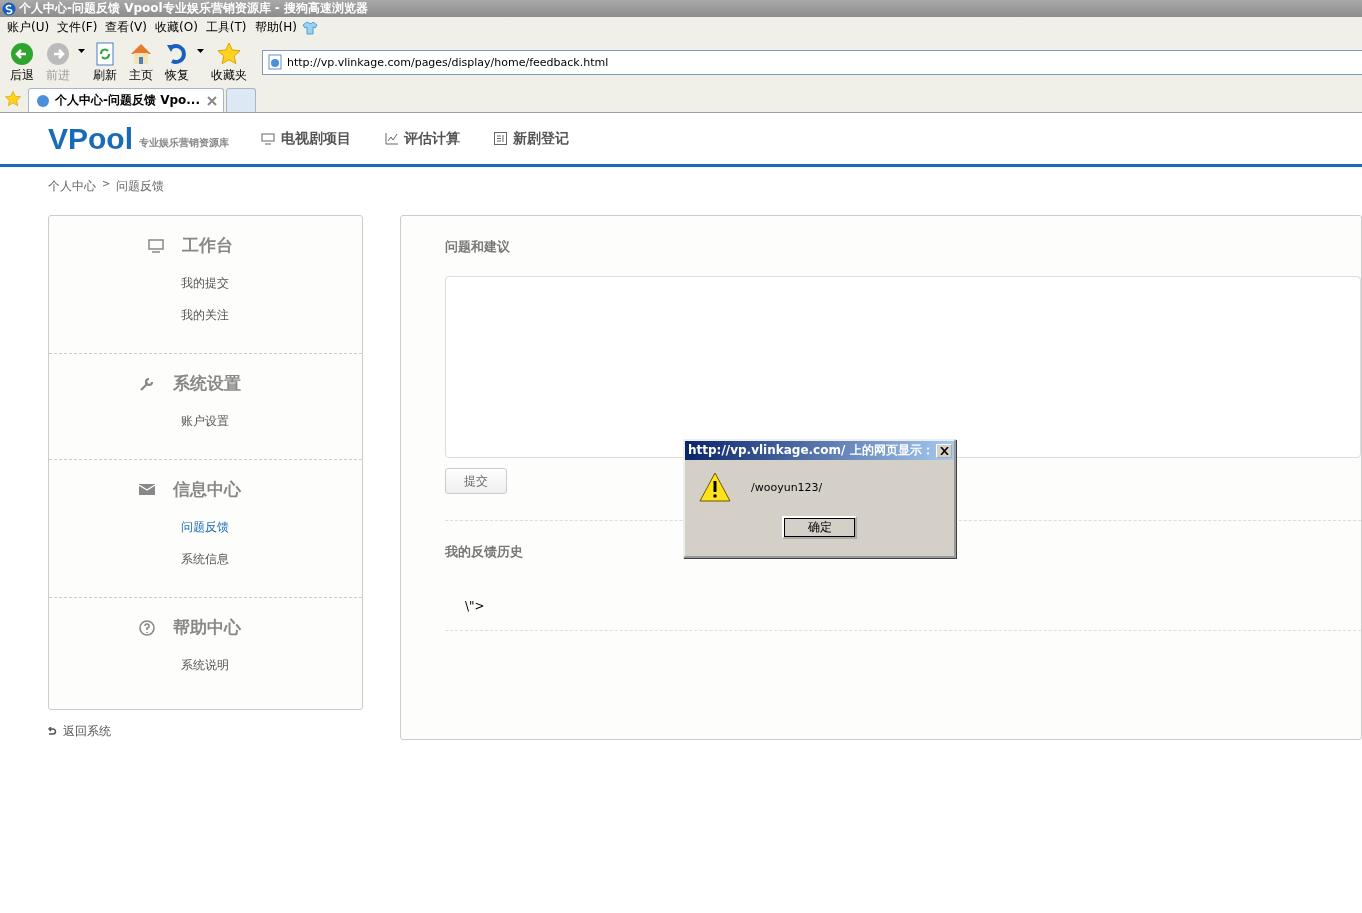 The width and height of the screenshot is (1362, 913). What do you see at coordinates (477, 247) in the screenshot?
I see `section-heading: 问题和建议` at bounding box center [477, 247].